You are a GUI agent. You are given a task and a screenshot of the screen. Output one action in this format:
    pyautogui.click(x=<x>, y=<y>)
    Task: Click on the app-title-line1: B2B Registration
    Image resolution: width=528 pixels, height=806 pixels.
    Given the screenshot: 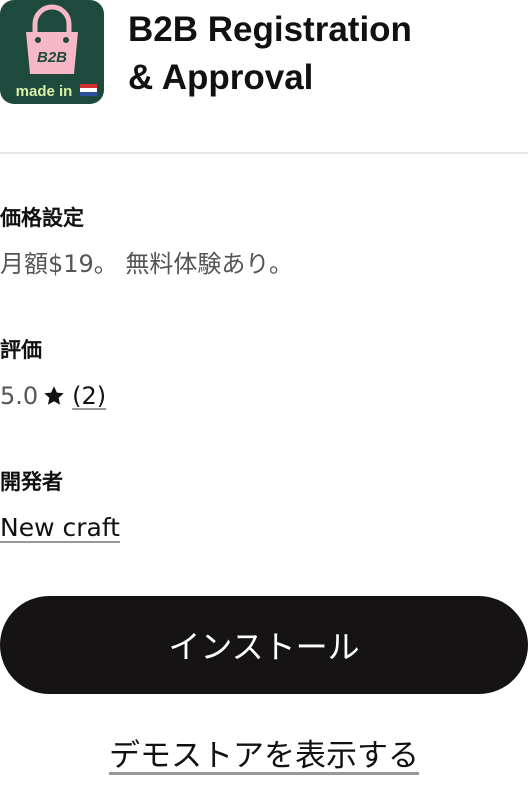 What is the action you would take?
    pyautogui.click(x=270, y=29)
    